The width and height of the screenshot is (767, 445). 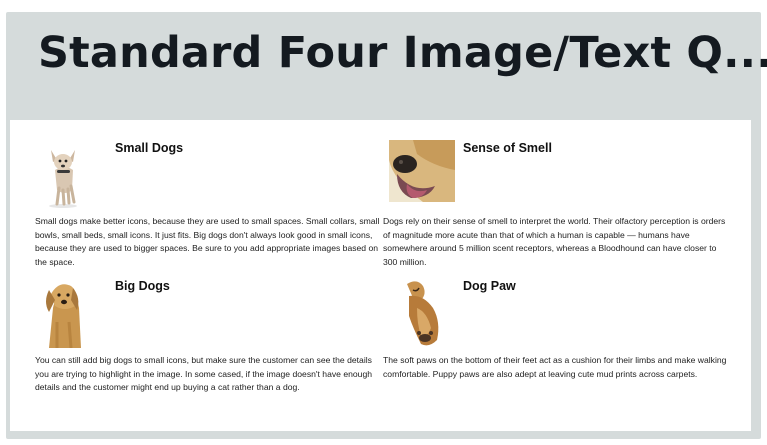 I want to click on golden-retriever-photo, so click(x=74, y=313).